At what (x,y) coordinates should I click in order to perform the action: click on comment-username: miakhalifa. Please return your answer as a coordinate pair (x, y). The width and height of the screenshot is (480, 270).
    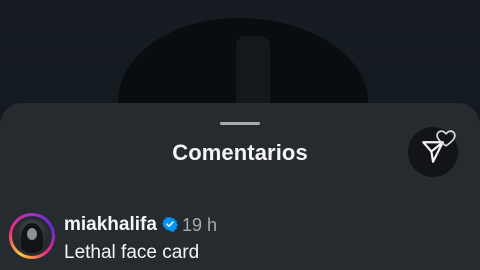
    Looking at the image, I should click on (110, 225).